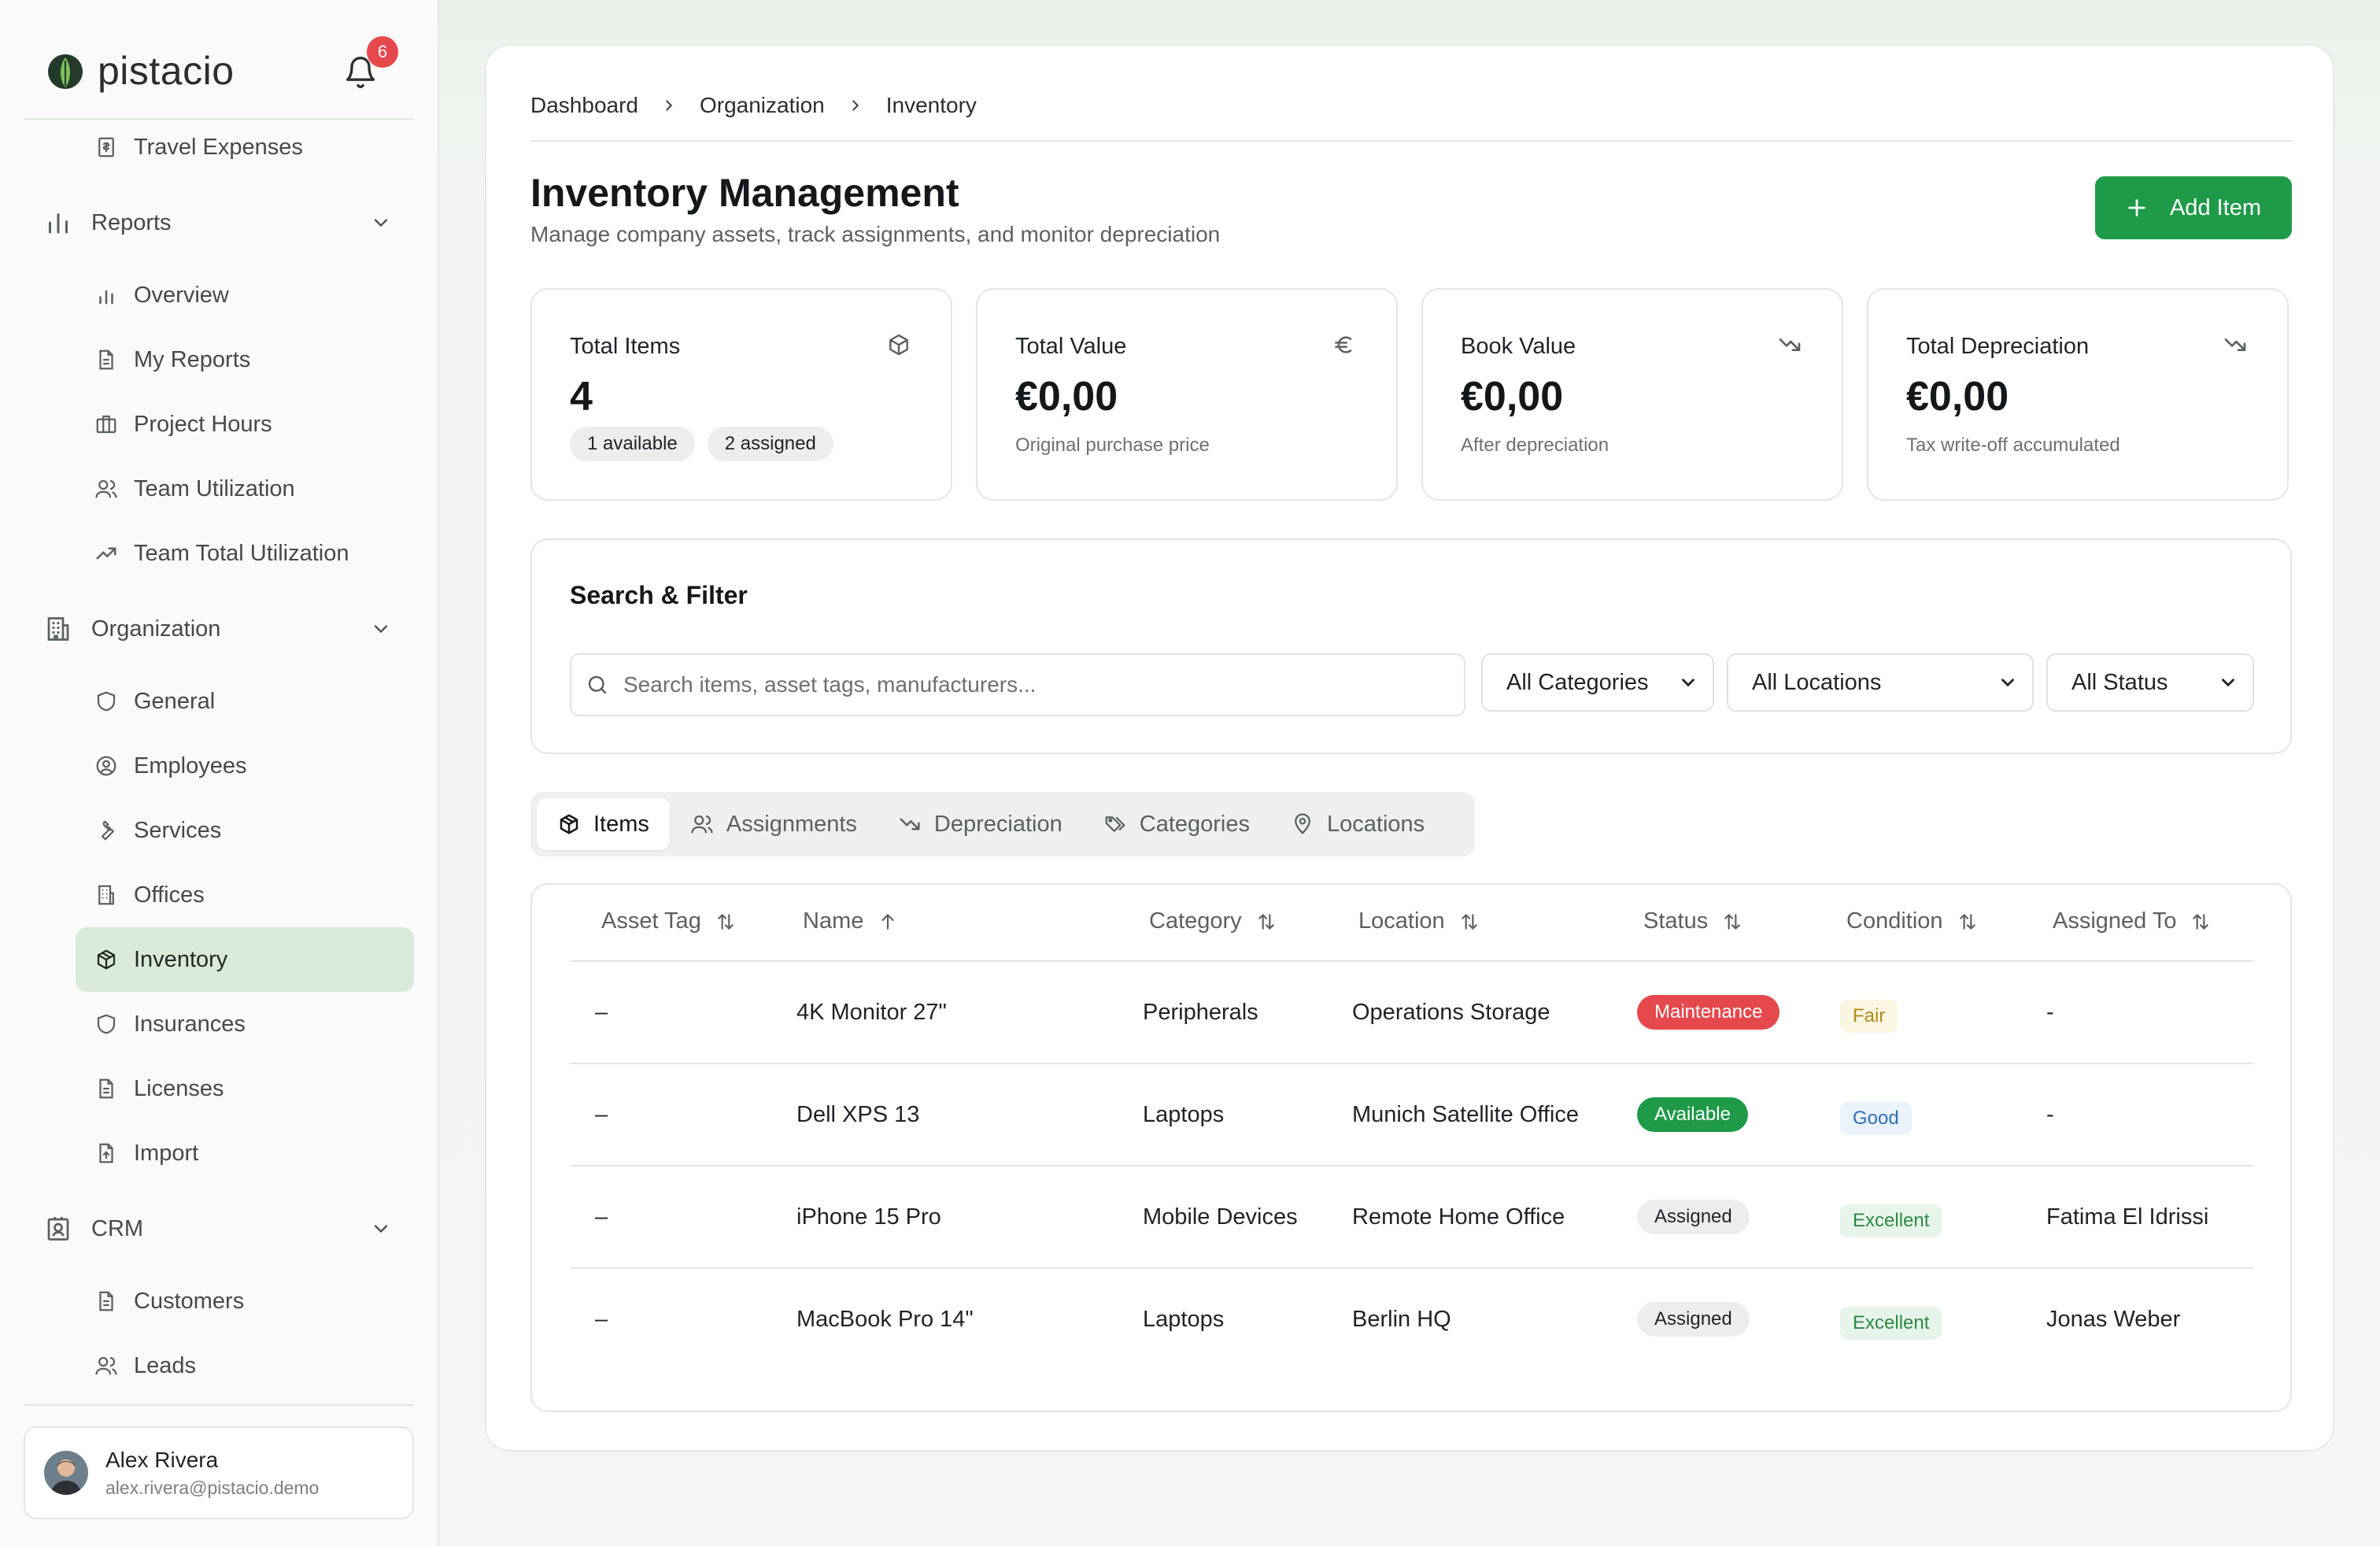  What do you see at coordinates (584, 105) in the screenshot?
I see `breadcrumb-dashboard: Dashboard` at bounding box center [584, 105].